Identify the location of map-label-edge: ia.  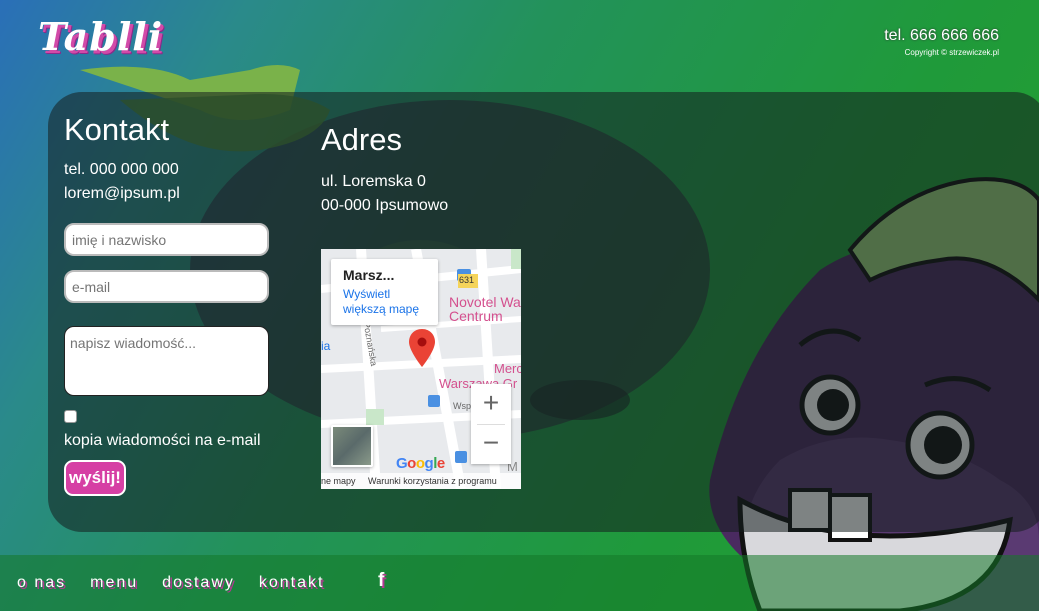
(326, 346).